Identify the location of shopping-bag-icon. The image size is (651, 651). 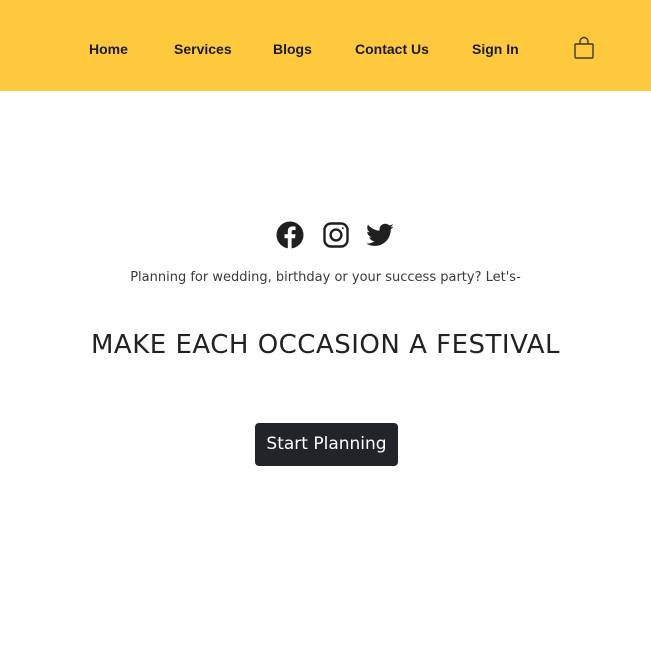
(584, 48).